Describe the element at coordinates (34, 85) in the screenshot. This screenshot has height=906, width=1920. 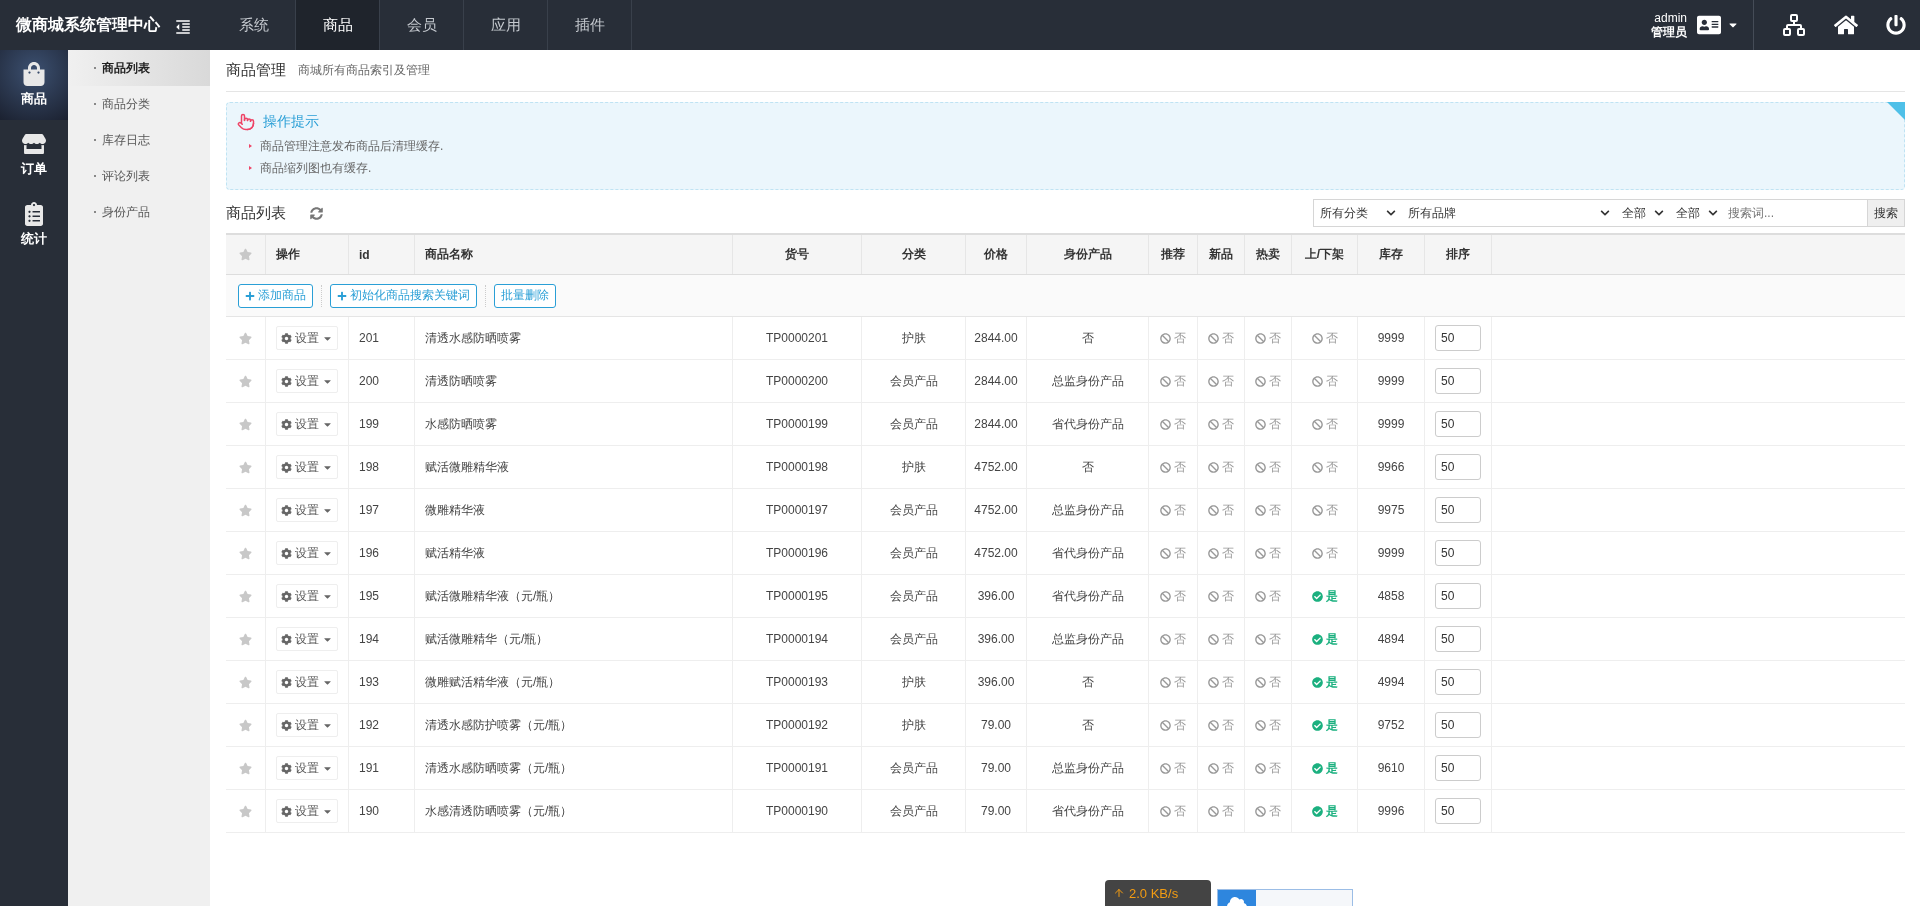
I see `side-nav-item: 商品` at that location.